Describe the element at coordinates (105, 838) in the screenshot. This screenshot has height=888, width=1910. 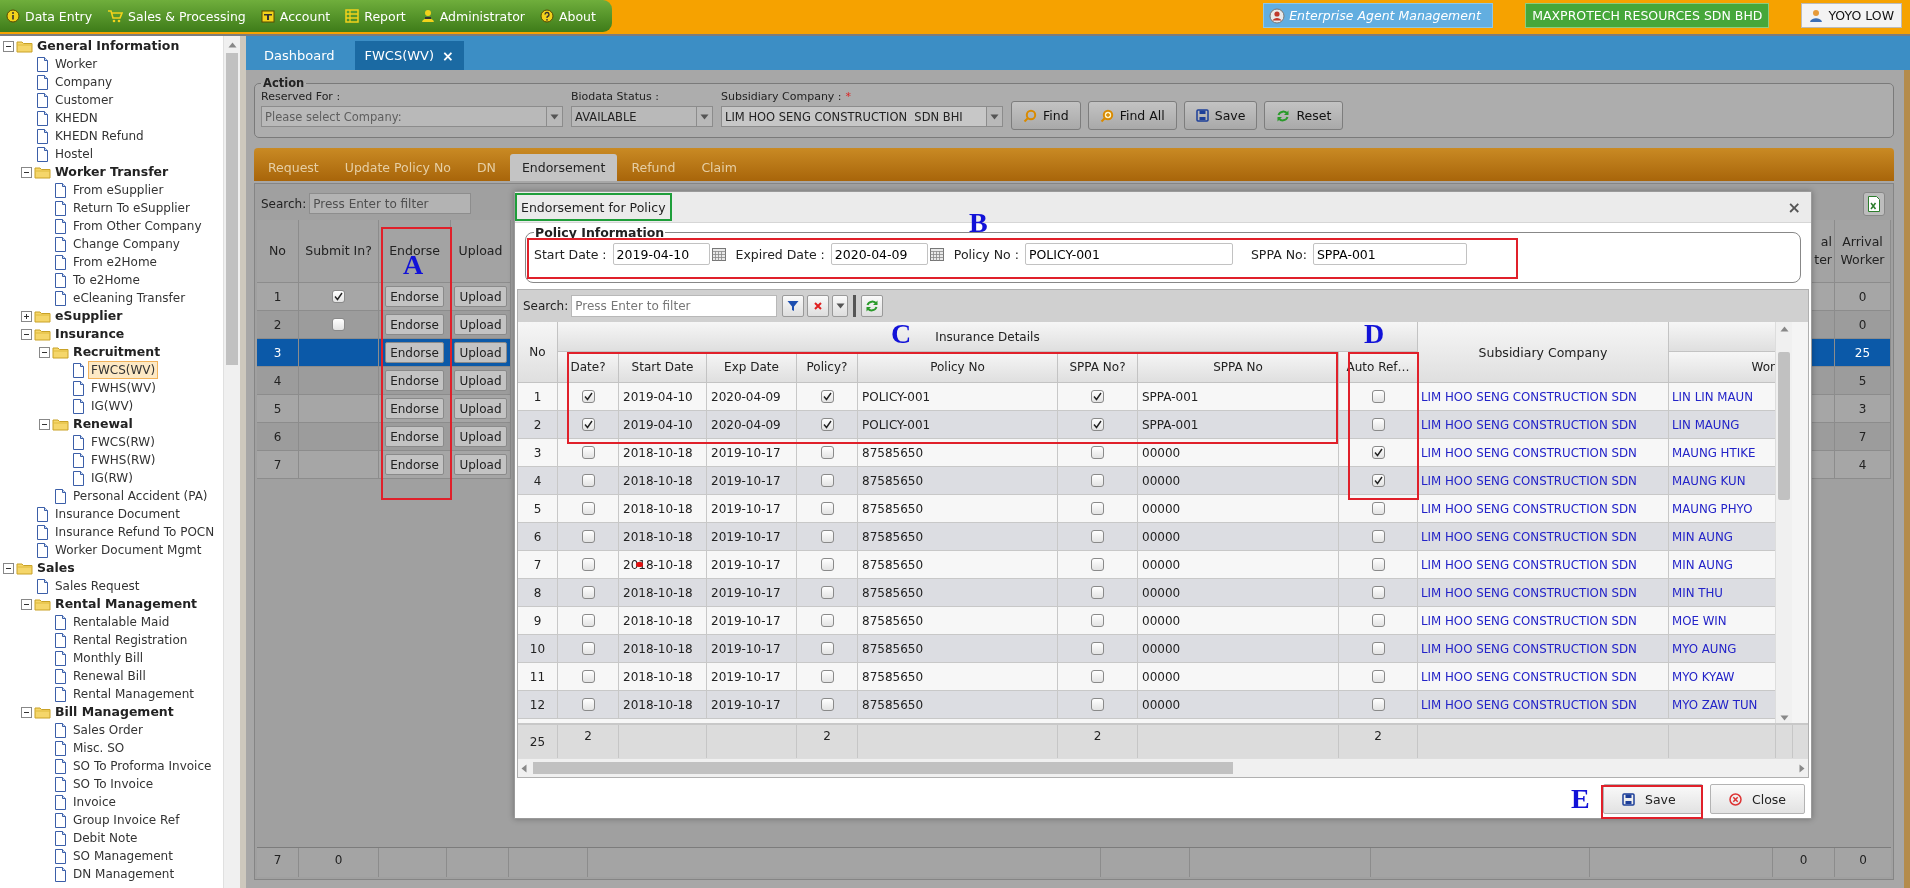
I see `tree-item: Debit Note` at that location.